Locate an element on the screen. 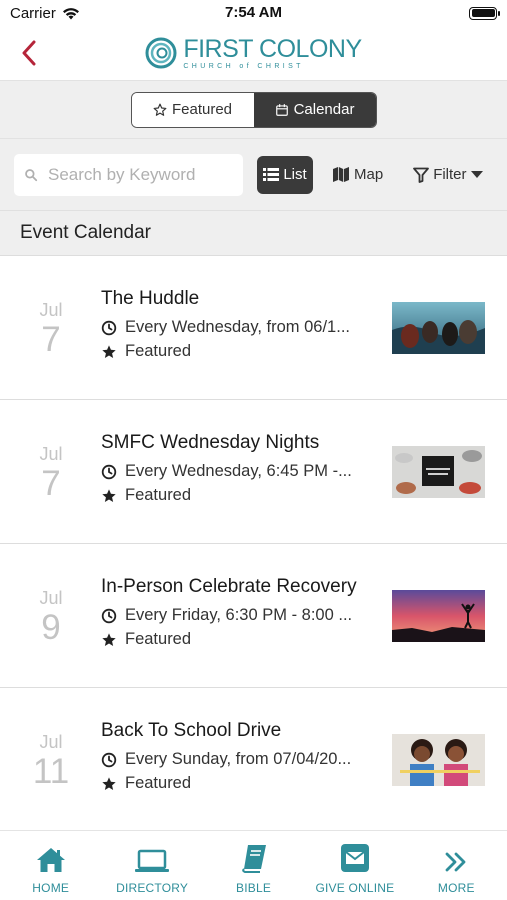  double-chevron-icon is located at coordinates (455, 862).